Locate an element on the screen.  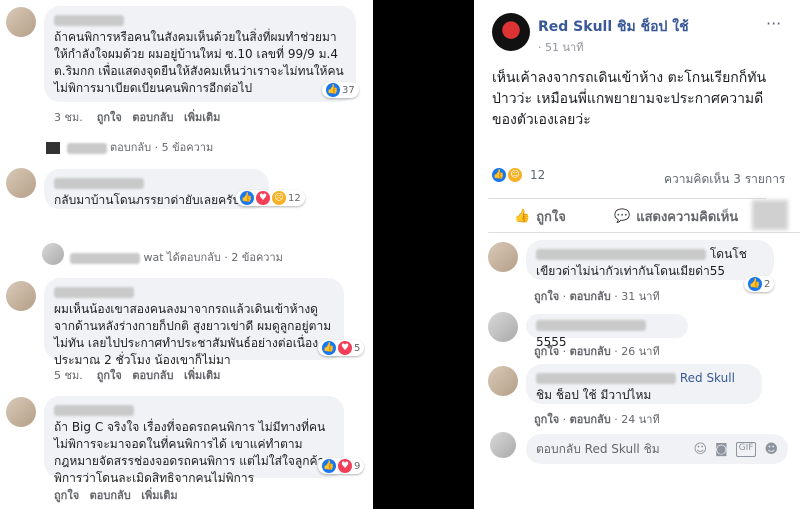
comment-meta: 5 ชม. ถูกใจ ตอบกลับ เพิ่มเติม is located at coordinates (137, 375).